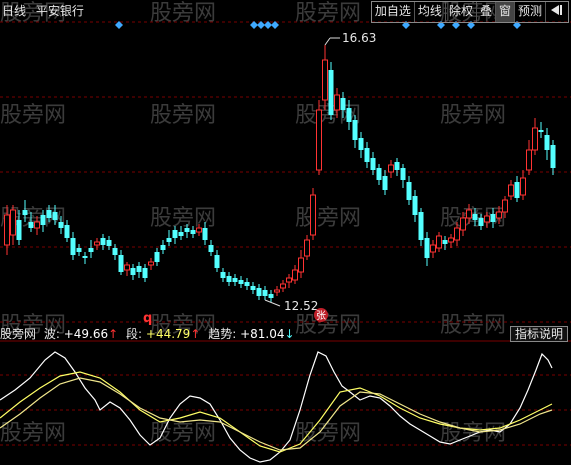 This screenshot has width=571, height=465. What do you see at coordinates (530, 12) in the screenshot?
I see `forecast-button: 预测` at bounding box center [530, 12].